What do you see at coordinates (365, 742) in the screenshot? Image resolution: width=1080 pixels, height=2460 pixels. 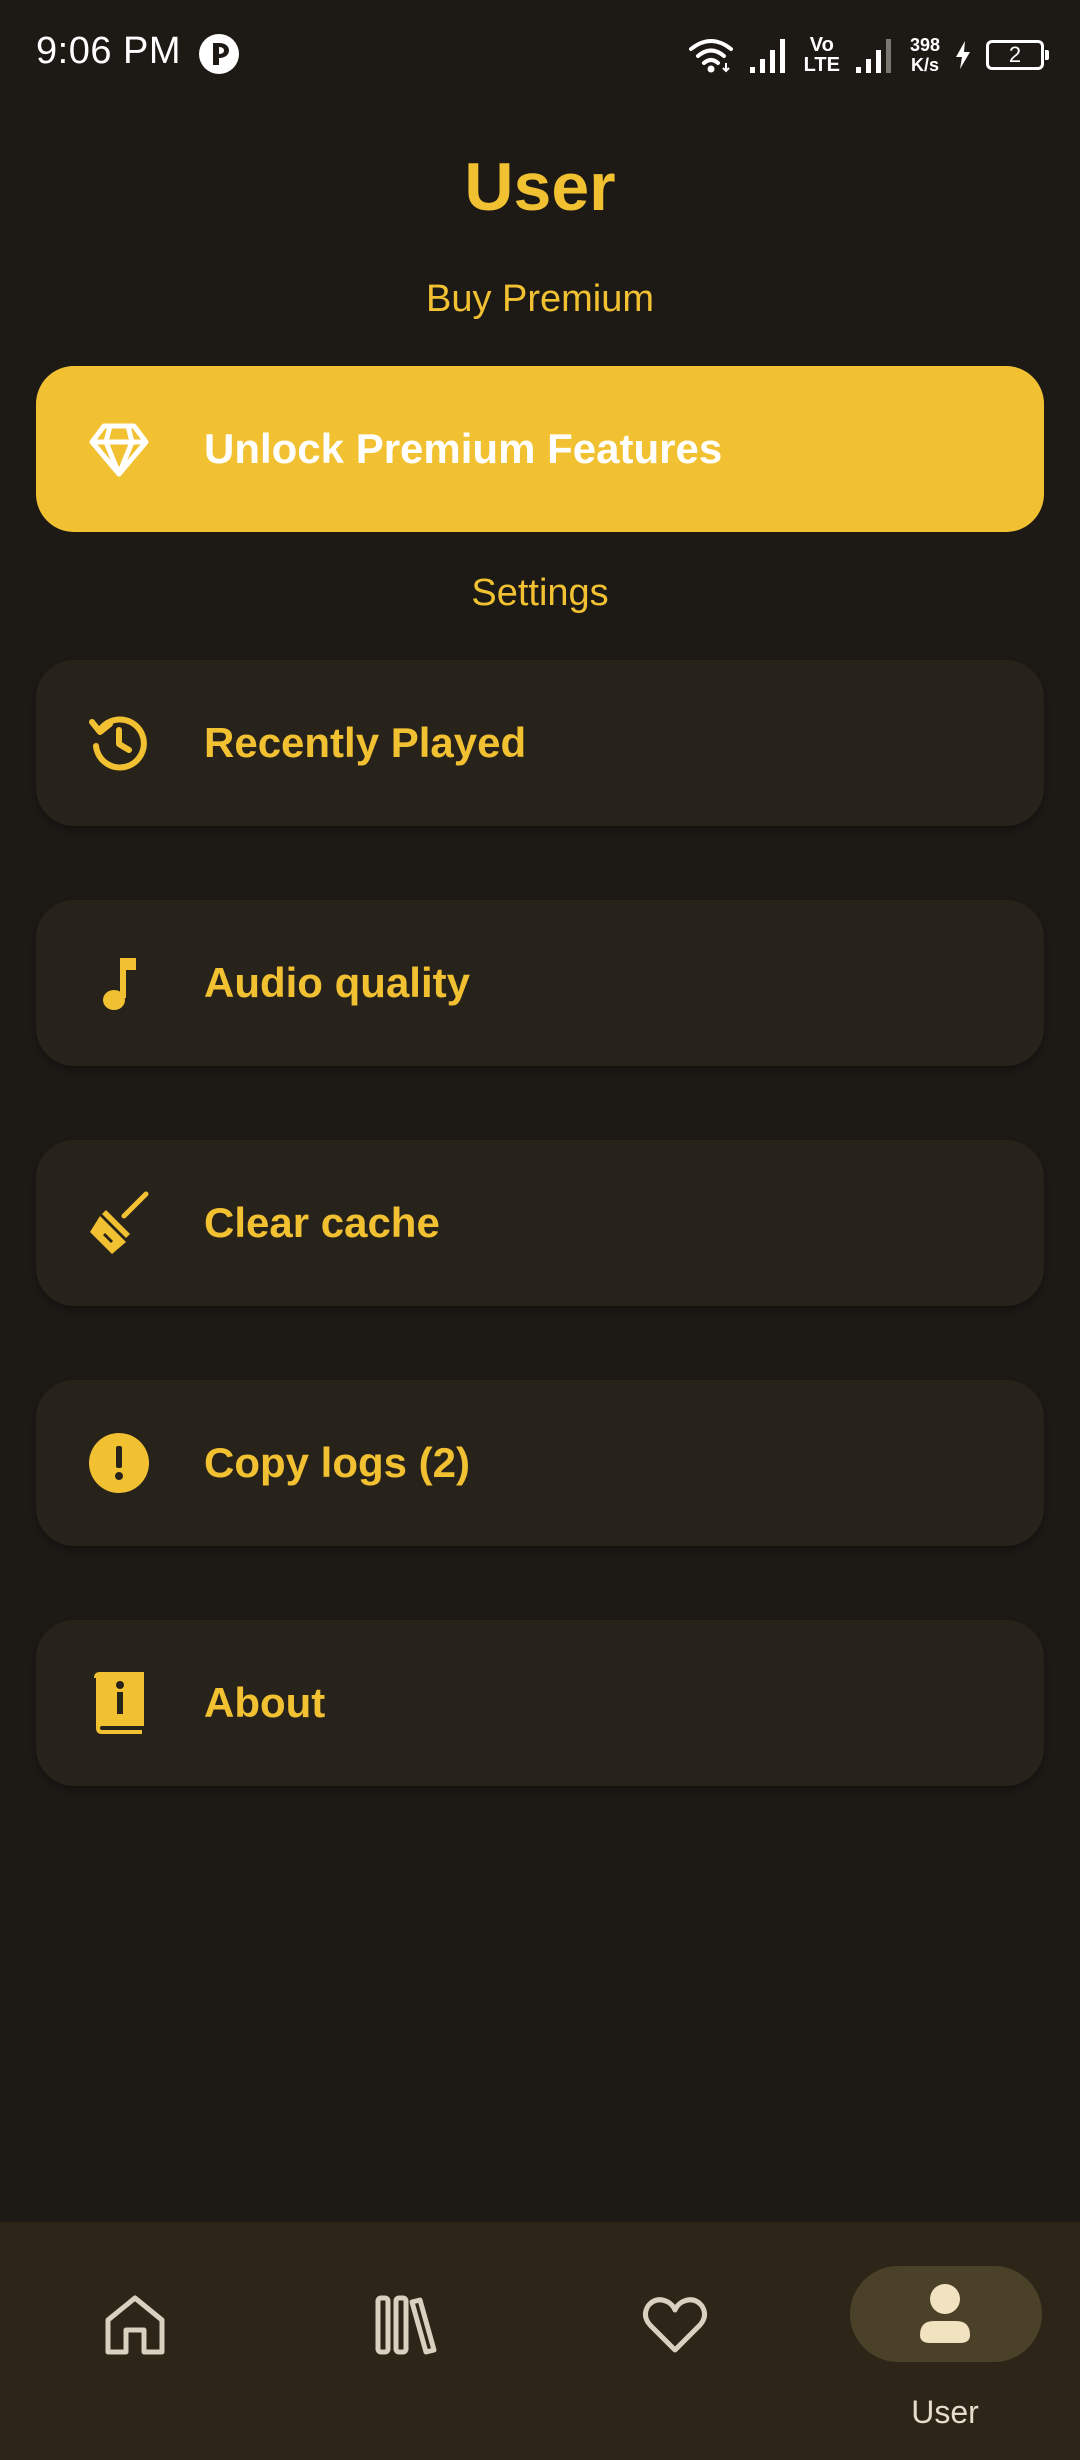 I see `settings-item-label: Recently Played` at bounding box center [365, 742].